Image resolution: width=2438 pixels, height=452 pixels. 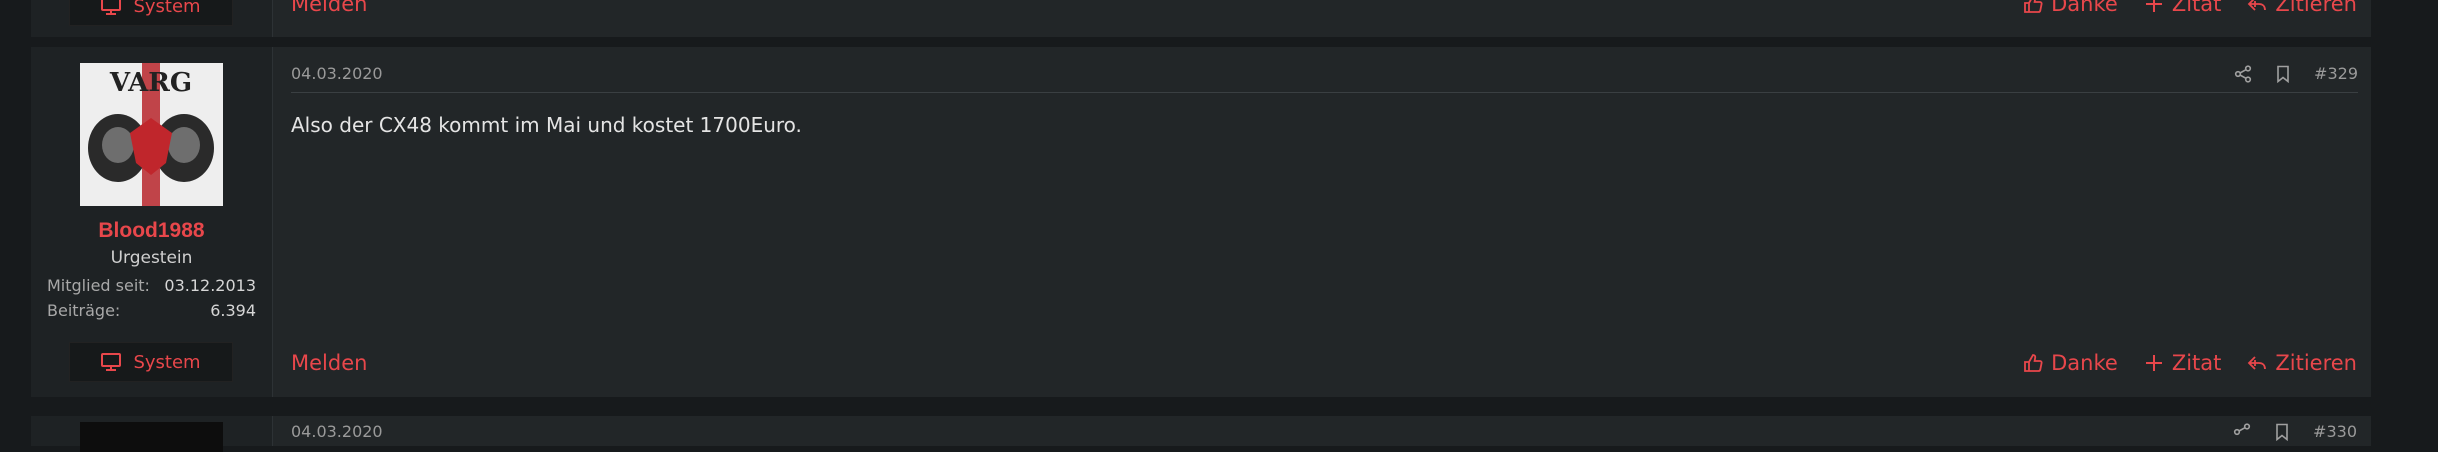 What do you see at coordinates (210, 285) in the screenshot?
I see `member-since-value: 03.12.2013` at bounding box center [210, 285].